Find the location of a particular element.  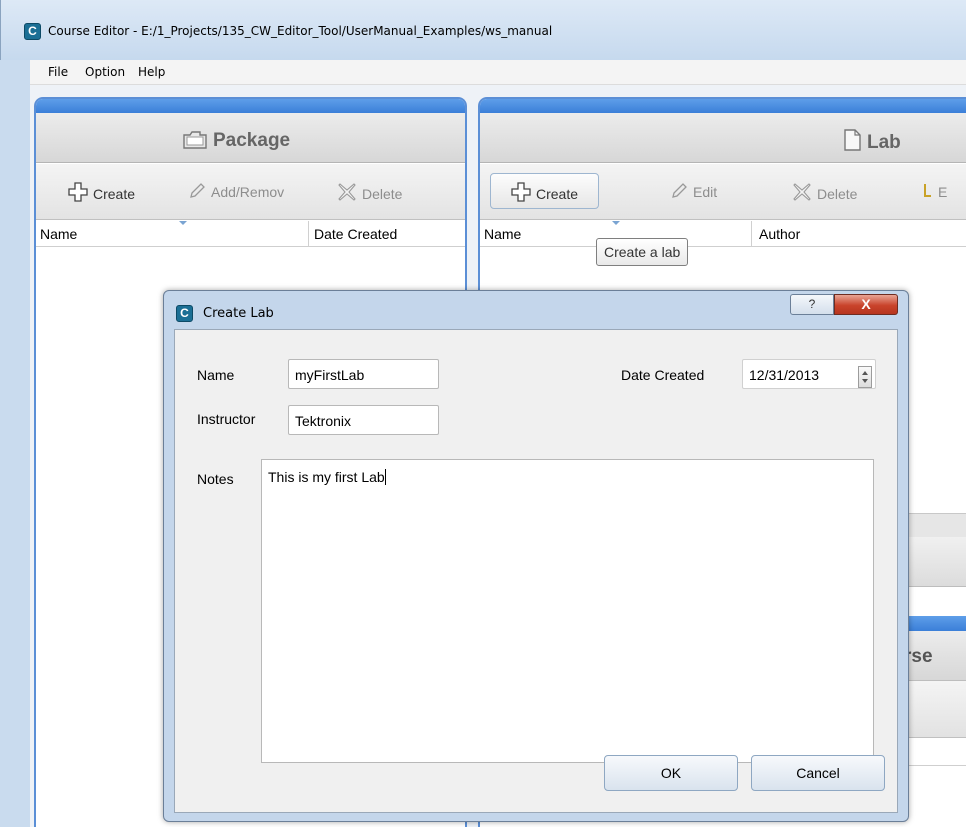

dialog-app-icon: C is located at coordinates (184, 313).